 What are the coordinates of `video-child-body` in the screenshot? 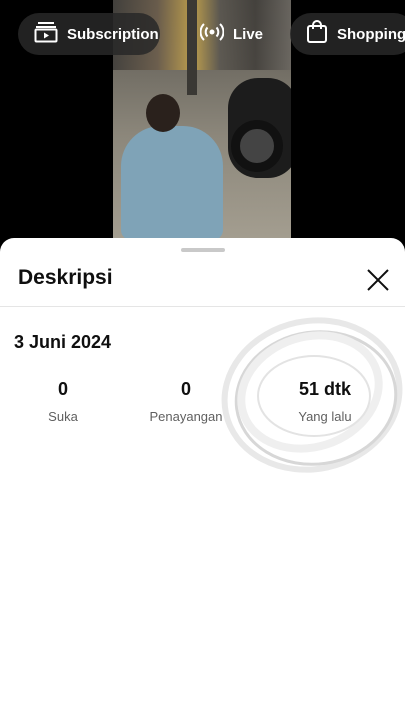 It's located at (172, 183).